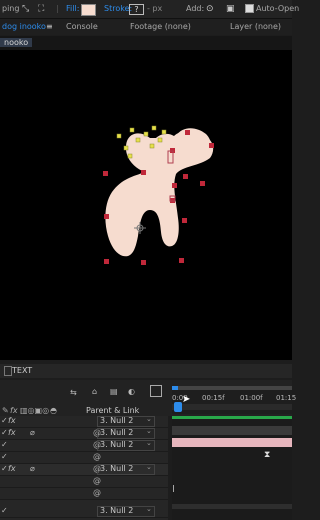 This screenshot has height=520, width=320. I want to click on tab-composition: dog inooko, so click(24, 26).